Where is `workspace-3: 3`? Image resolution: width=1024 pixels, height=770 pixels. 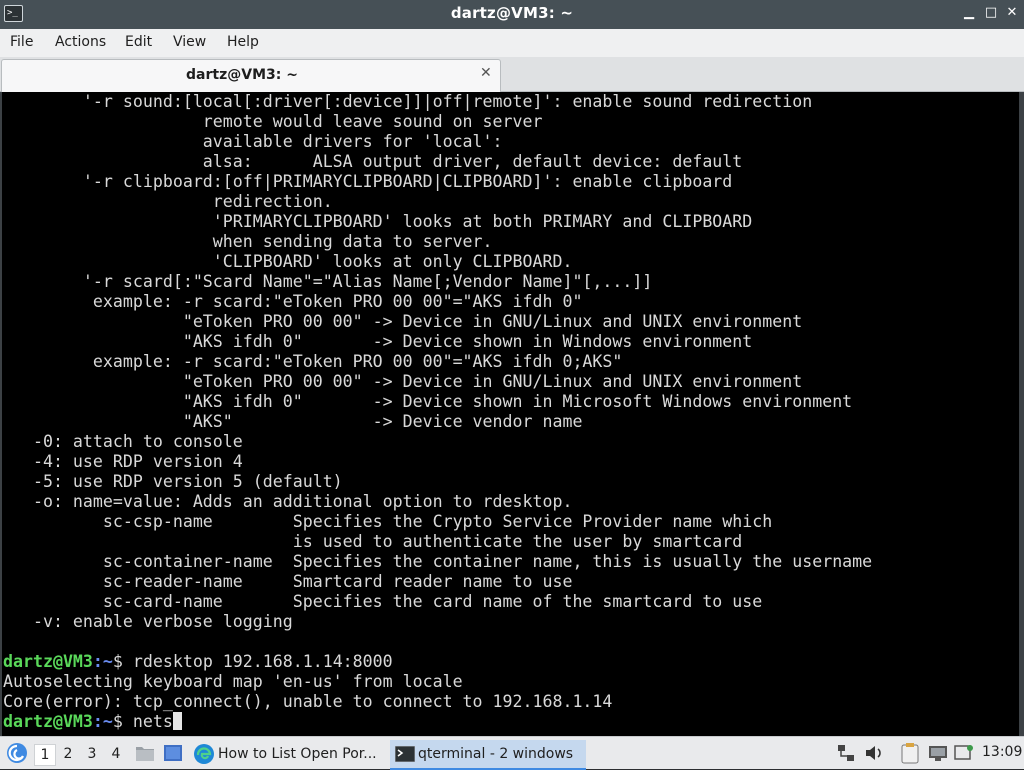
workspace-3: 3 is located at coordinates (92, 754).